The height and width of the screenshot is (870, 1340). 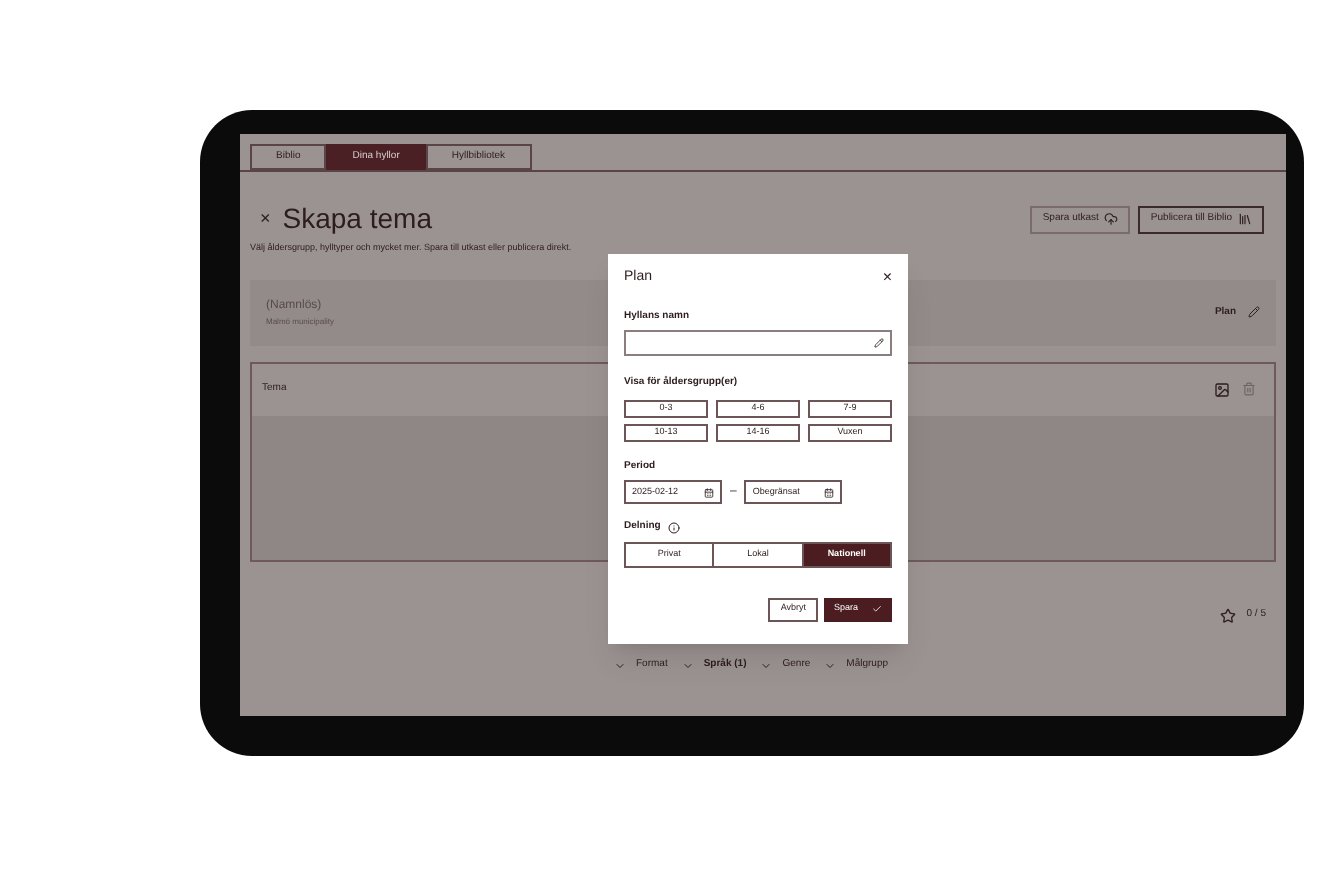 I want to click on info-icon, so click(x=674, y=527).